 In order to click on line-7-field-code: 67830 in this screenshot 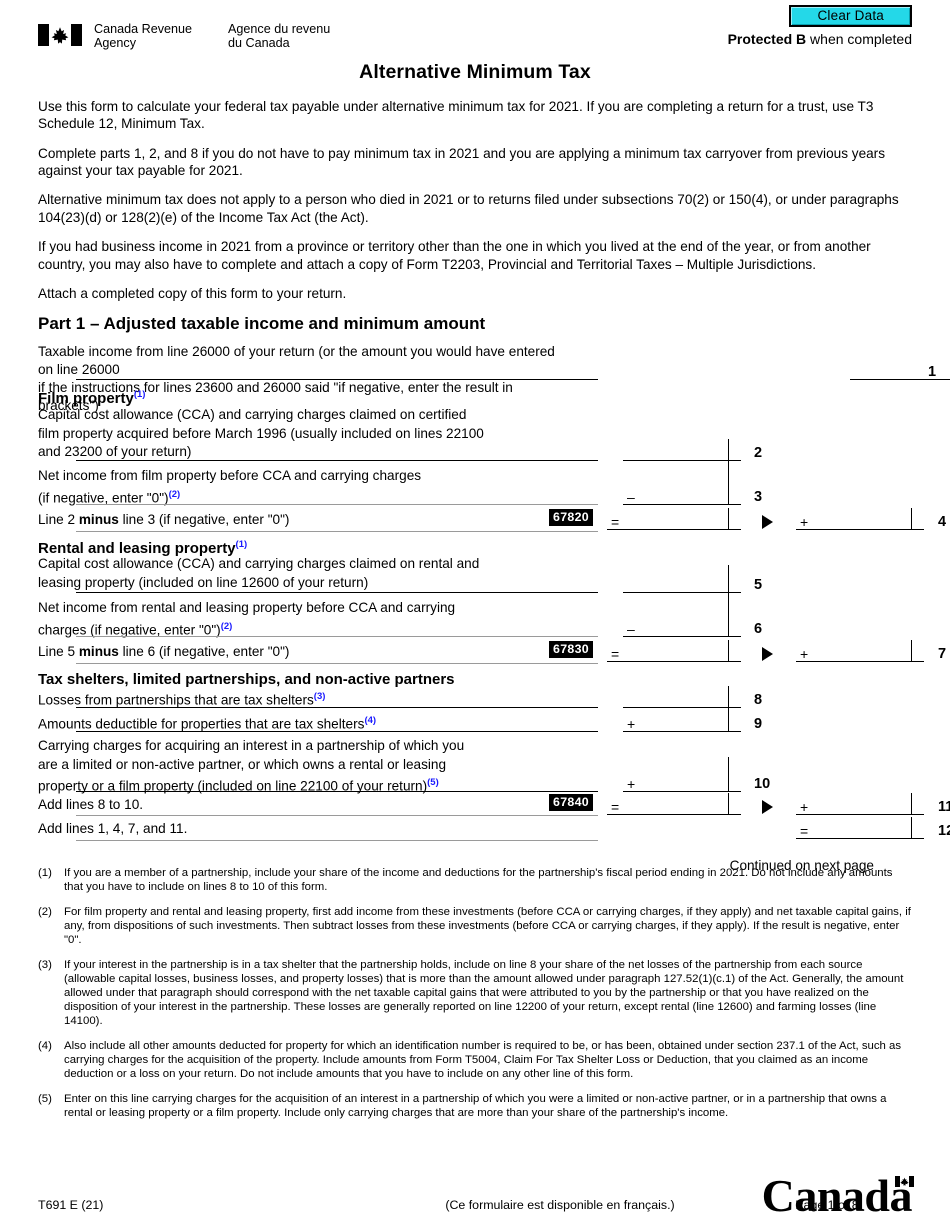, I will do `click(571, 650)`.